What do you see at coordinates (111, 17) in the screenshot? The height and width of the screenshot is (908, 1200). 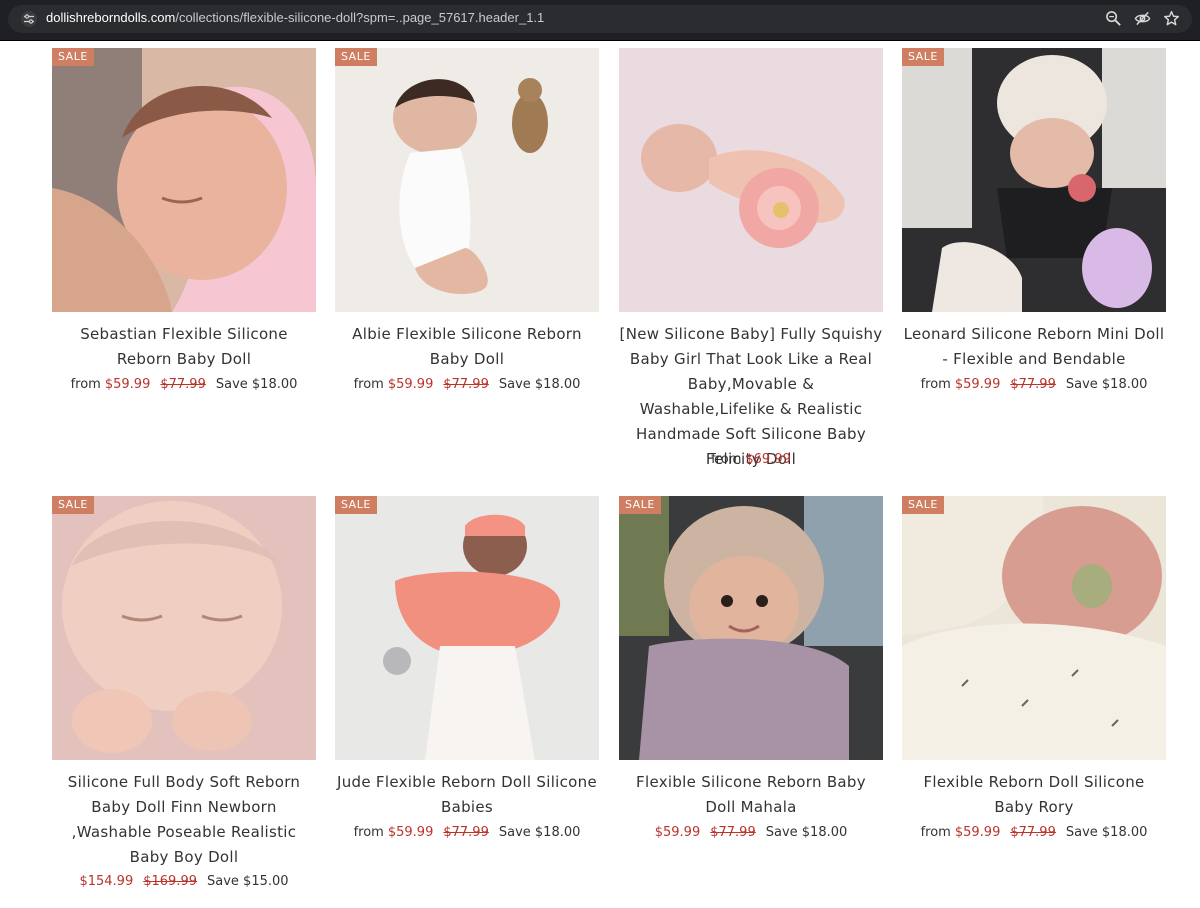 I see `url-host: dollishreborndolls.com` at bounding box center [111, 17].